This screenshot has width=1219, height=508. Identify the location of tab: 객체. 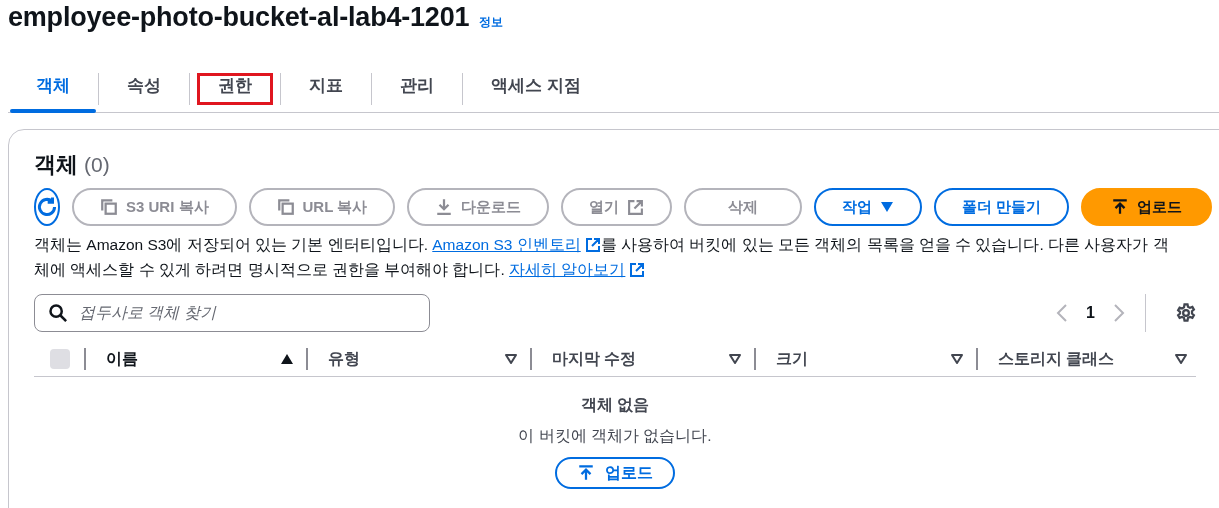
(53, 89).